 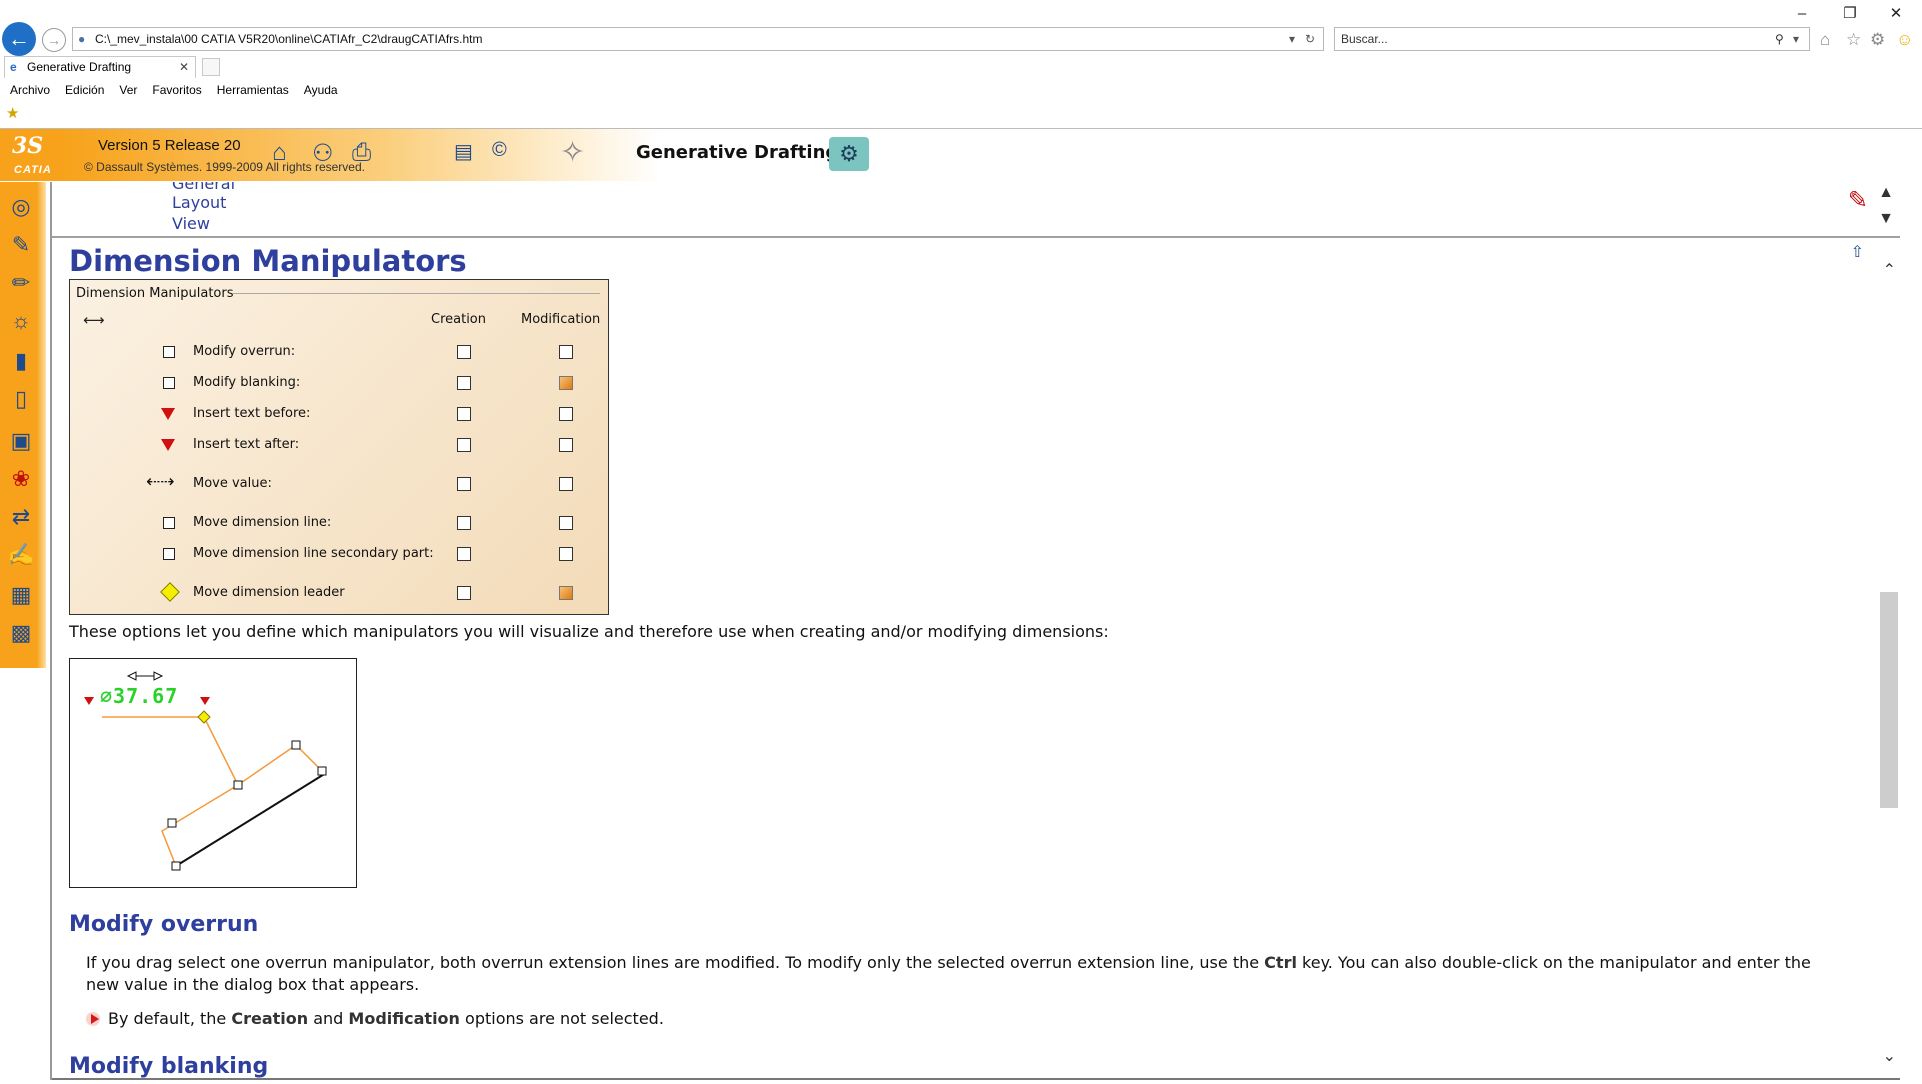 I want to click on menu-ayuda: Ayuda, so click(x=321, y=90).